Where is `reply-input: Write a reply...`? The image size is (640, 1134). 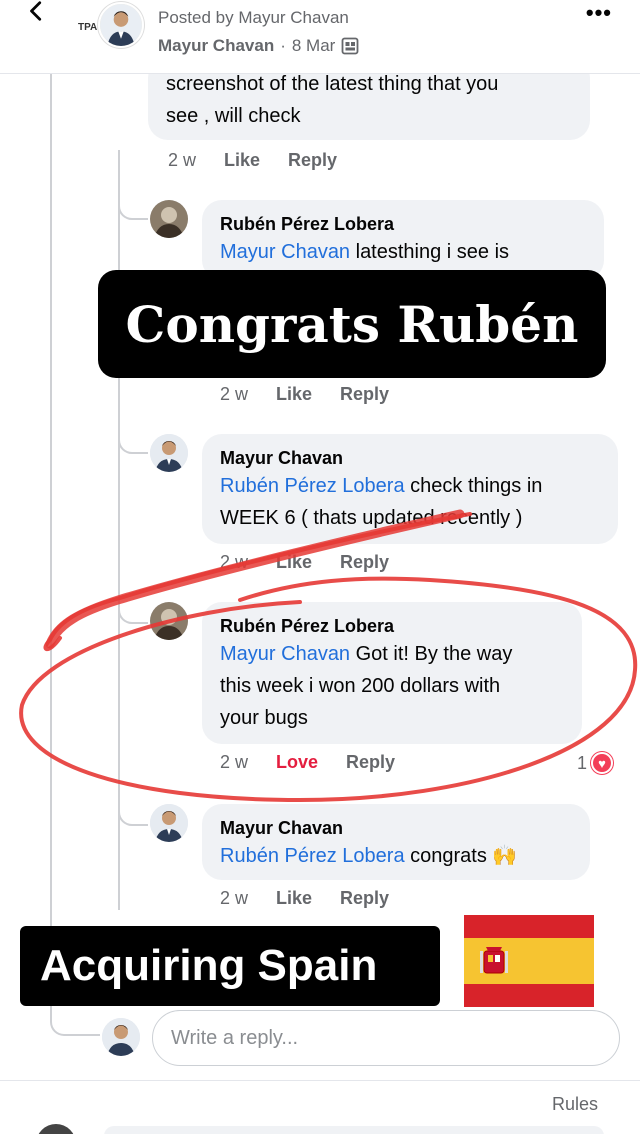
reply-input: Write a reply... is located at coordinates (386, 1038).